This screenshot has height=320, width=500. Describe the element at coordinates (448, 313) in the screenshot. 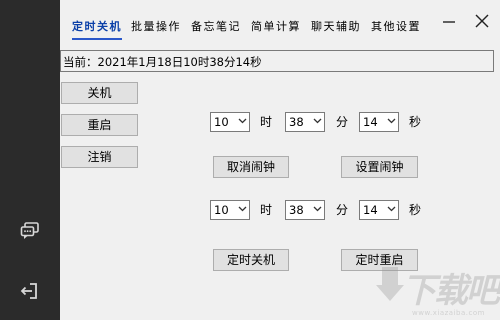

I see `watermark-url: www.xiazaiba.com` at that location.